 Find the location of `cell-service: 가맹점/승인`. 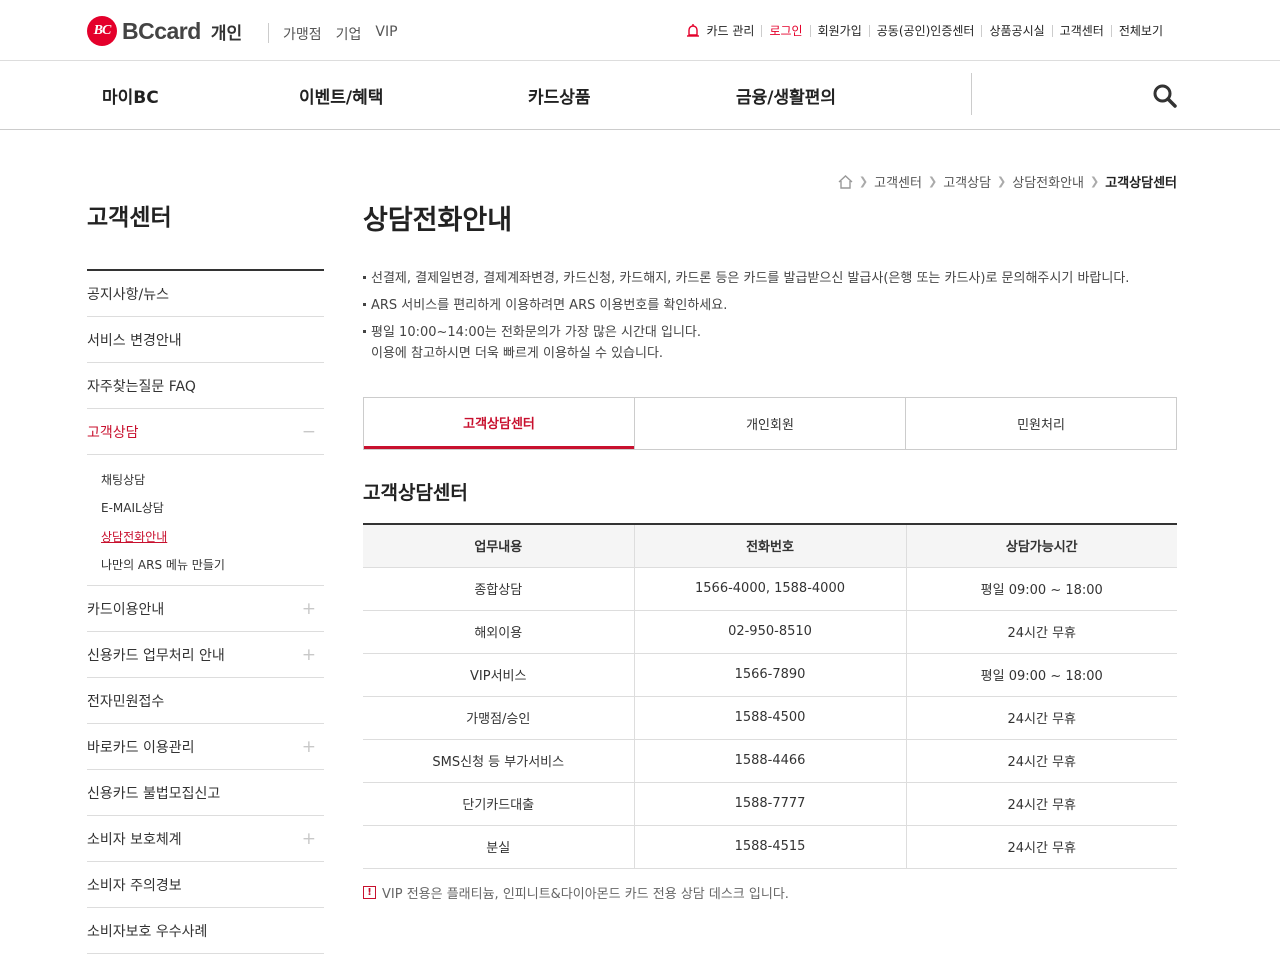

cell-service: 가맹점/승인 is located at coordinates (498, 718).